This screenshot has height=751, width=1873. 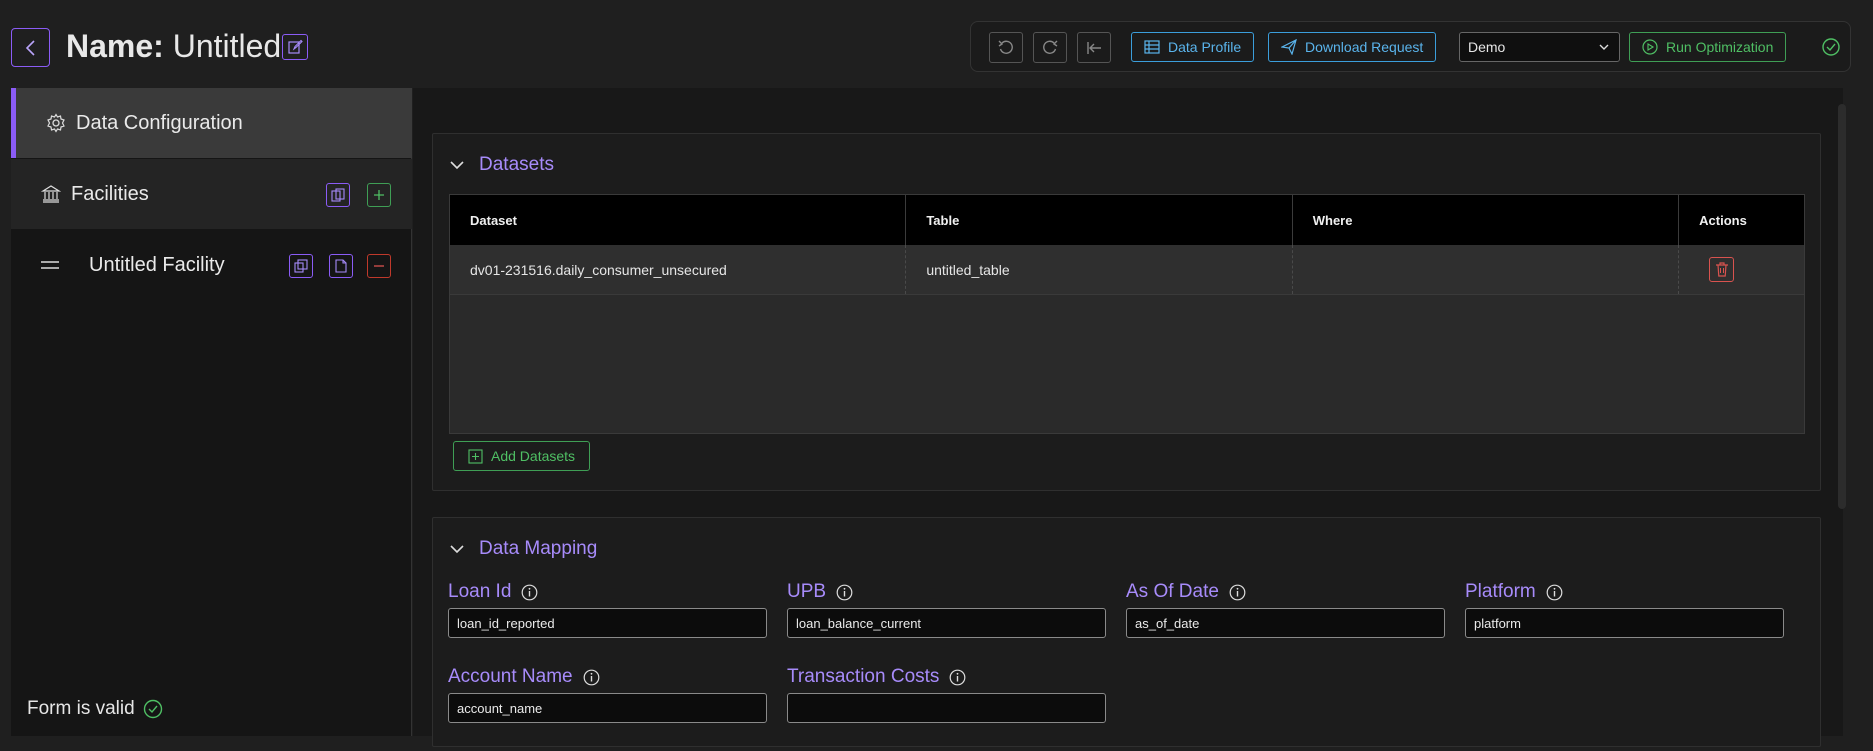 I want to click on form-status: Form is valid, so click(x=95, y=709).